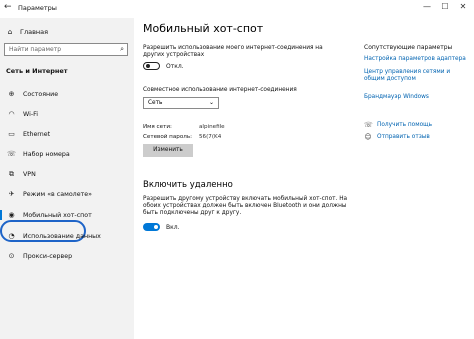 The width and height of the screenshot is (474, 339). Describe the element at coordinates (168, 150) in the screenshot. I see `change-button: Изменить` at that location.